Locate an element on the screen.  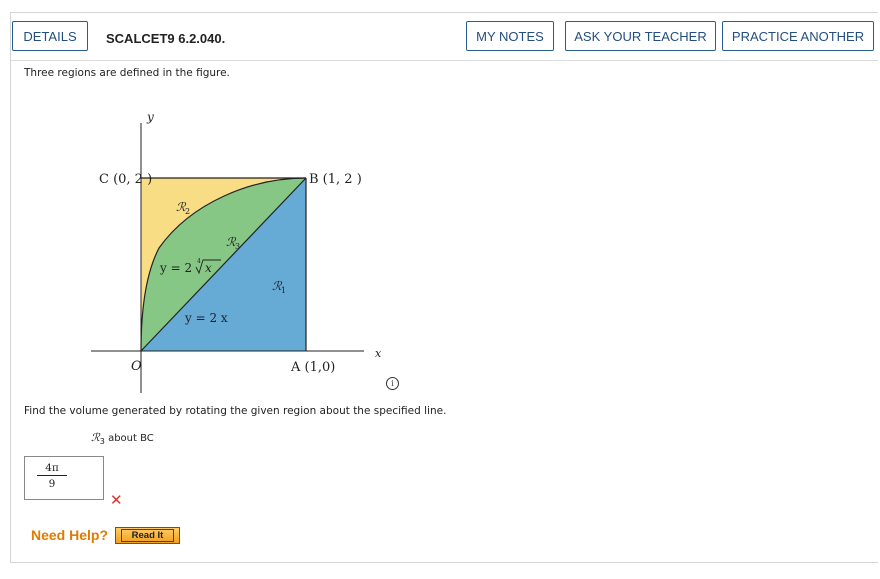
details-button: DETAILS is located at coordinates (50, 36).